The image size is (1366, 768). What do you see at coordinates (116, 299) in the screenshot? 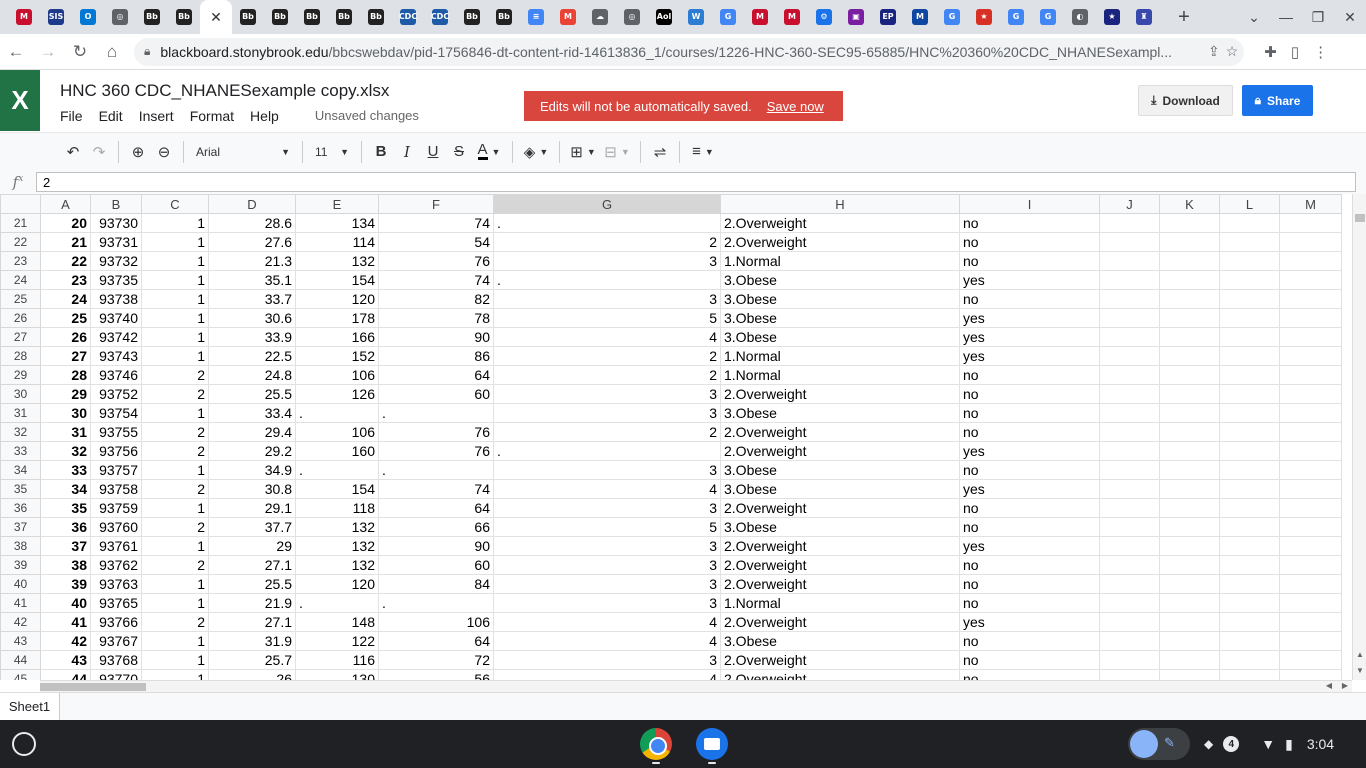
I see `cell-b: 93738` at bounding box center [116, 299].